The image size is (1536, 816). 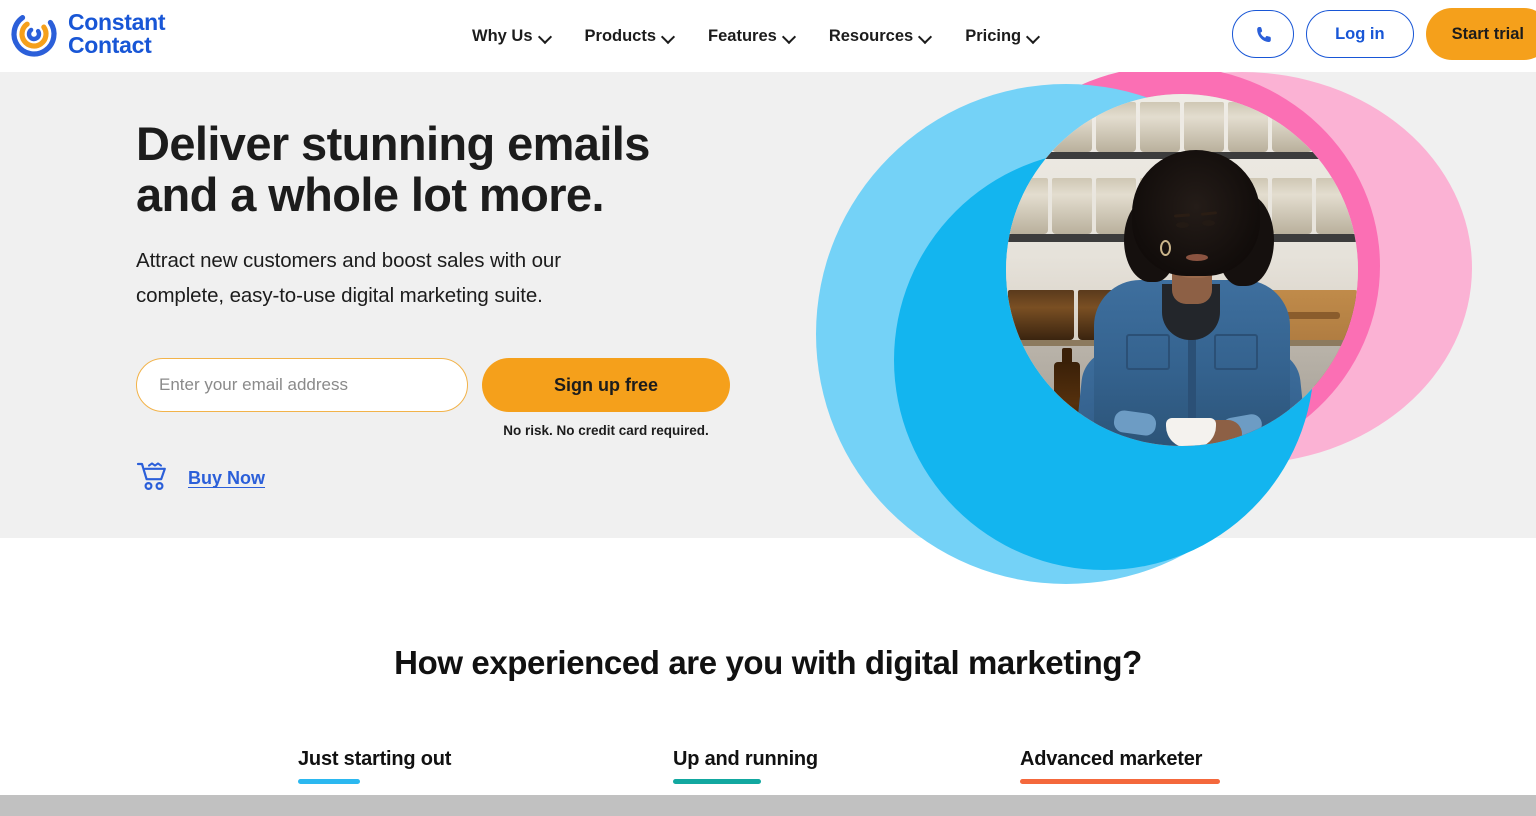 I want to click on tab-just-starting-out: Just starting out, so click(x=485, y=766).